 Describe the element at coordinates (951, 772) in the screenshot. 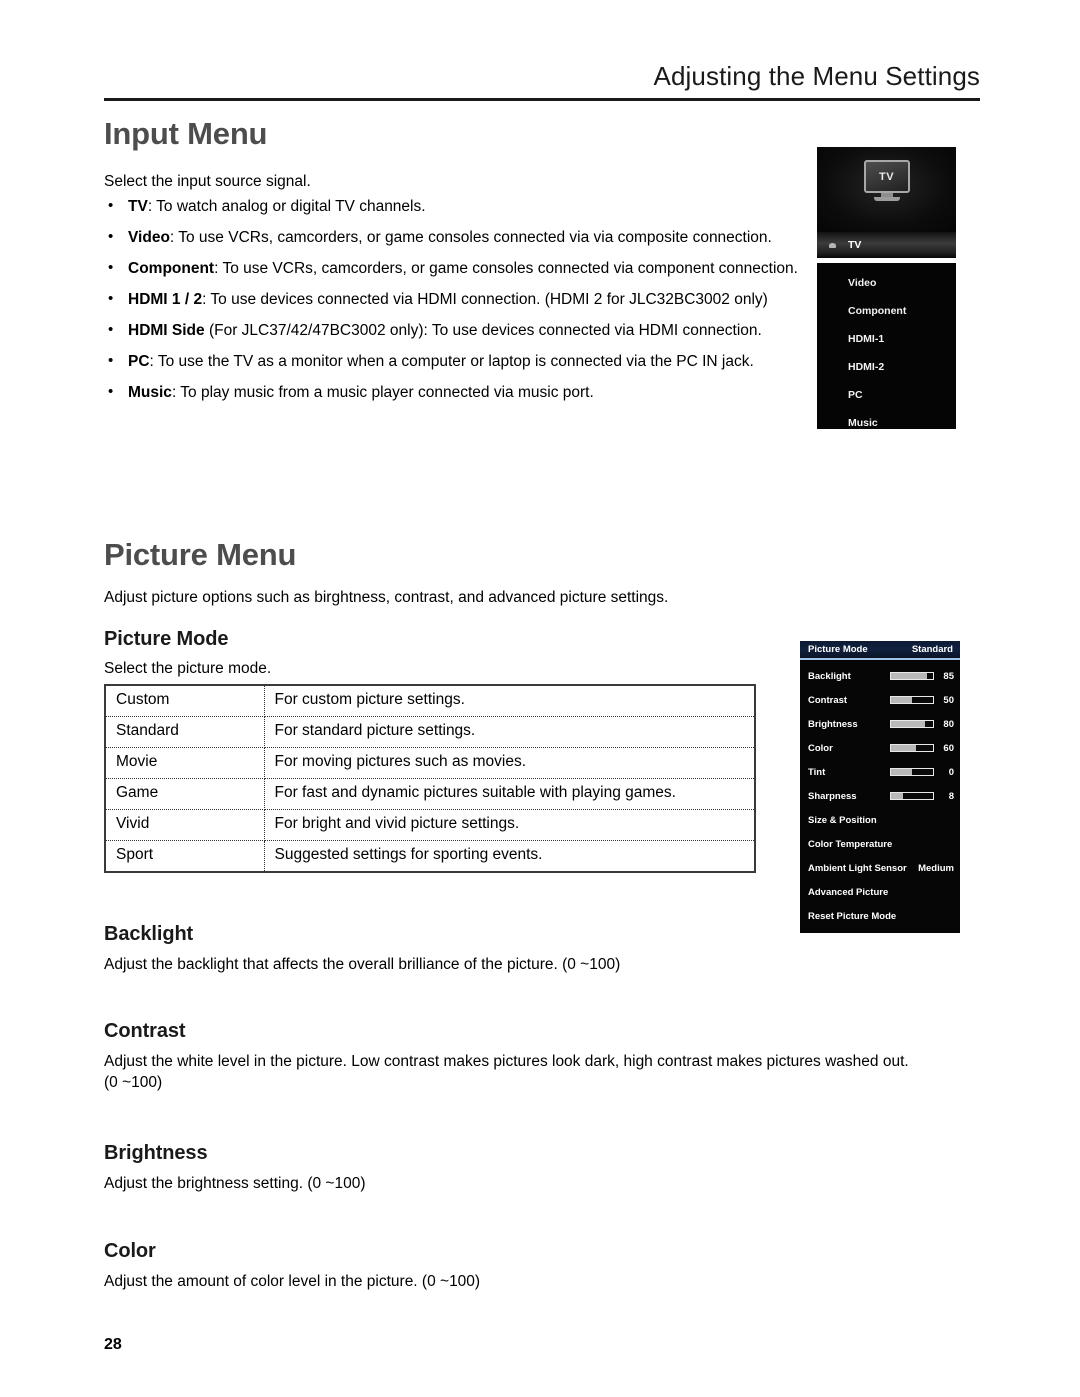

I see `osd-picture-row-value: 0` at that location.